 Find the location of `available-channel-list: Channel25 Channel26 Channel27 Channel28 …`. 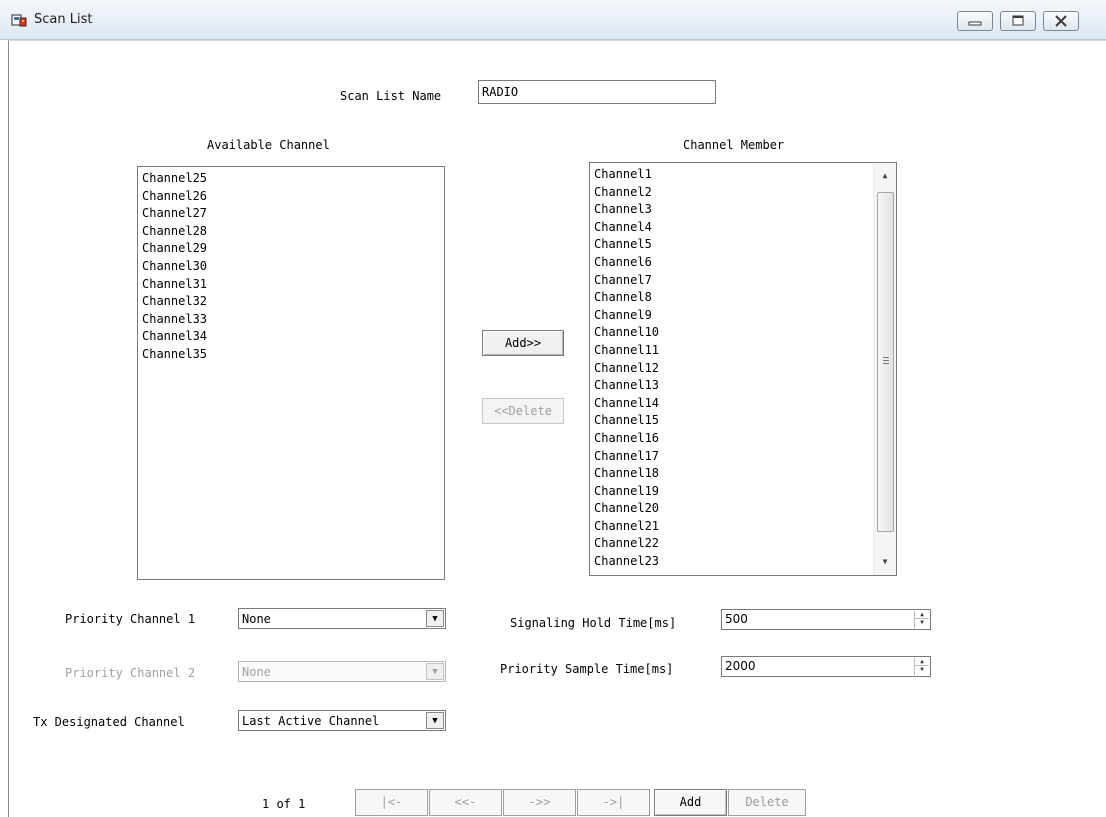

available-channel-list: Channel25 Channel26 Channel27 Channel28 … is located at coordinates (291, 373).